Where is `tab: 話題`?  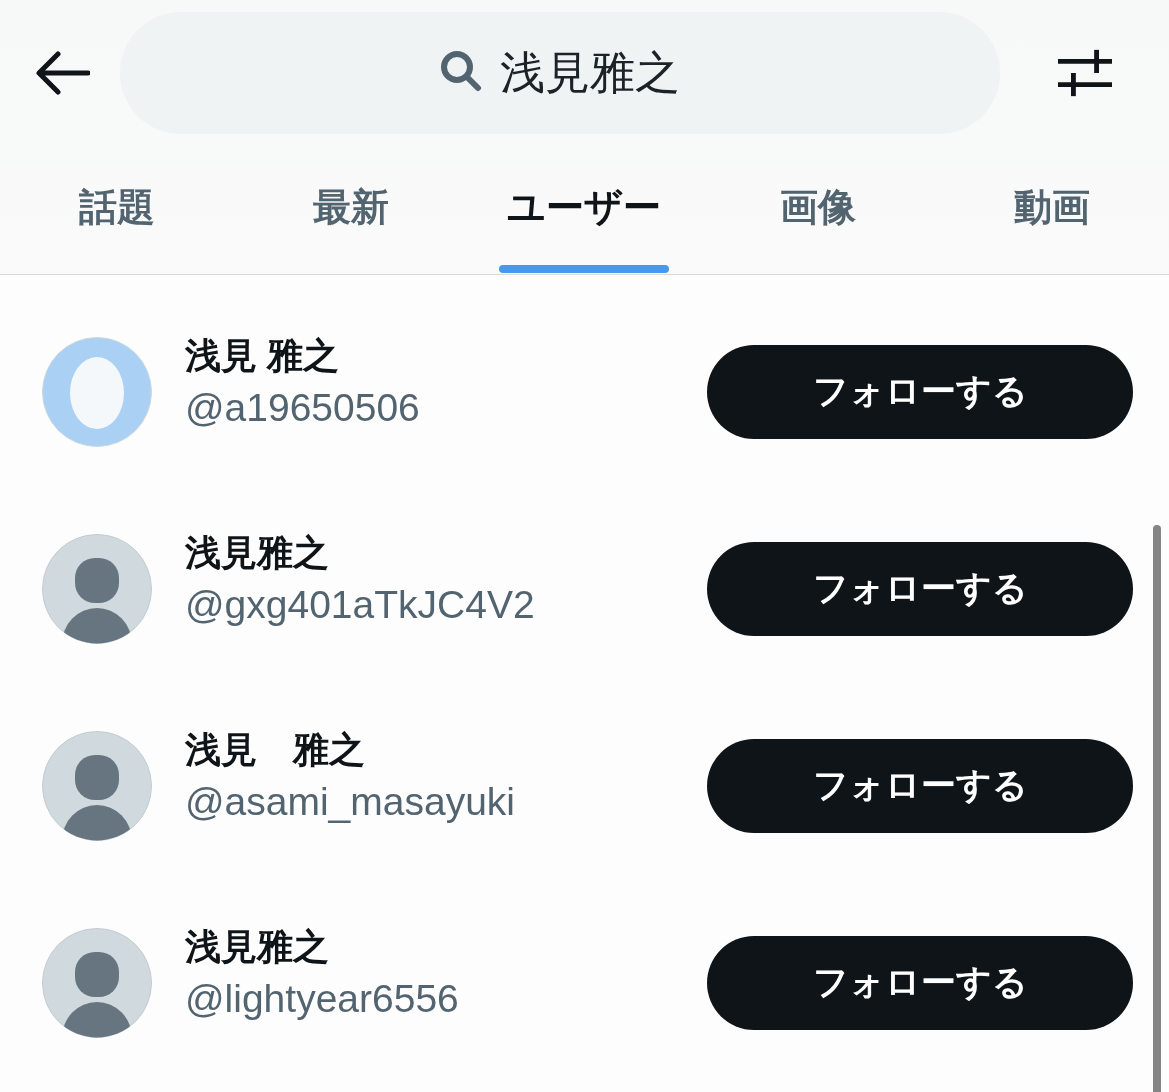 tab: 話題 is located at coordinates (117, 204).